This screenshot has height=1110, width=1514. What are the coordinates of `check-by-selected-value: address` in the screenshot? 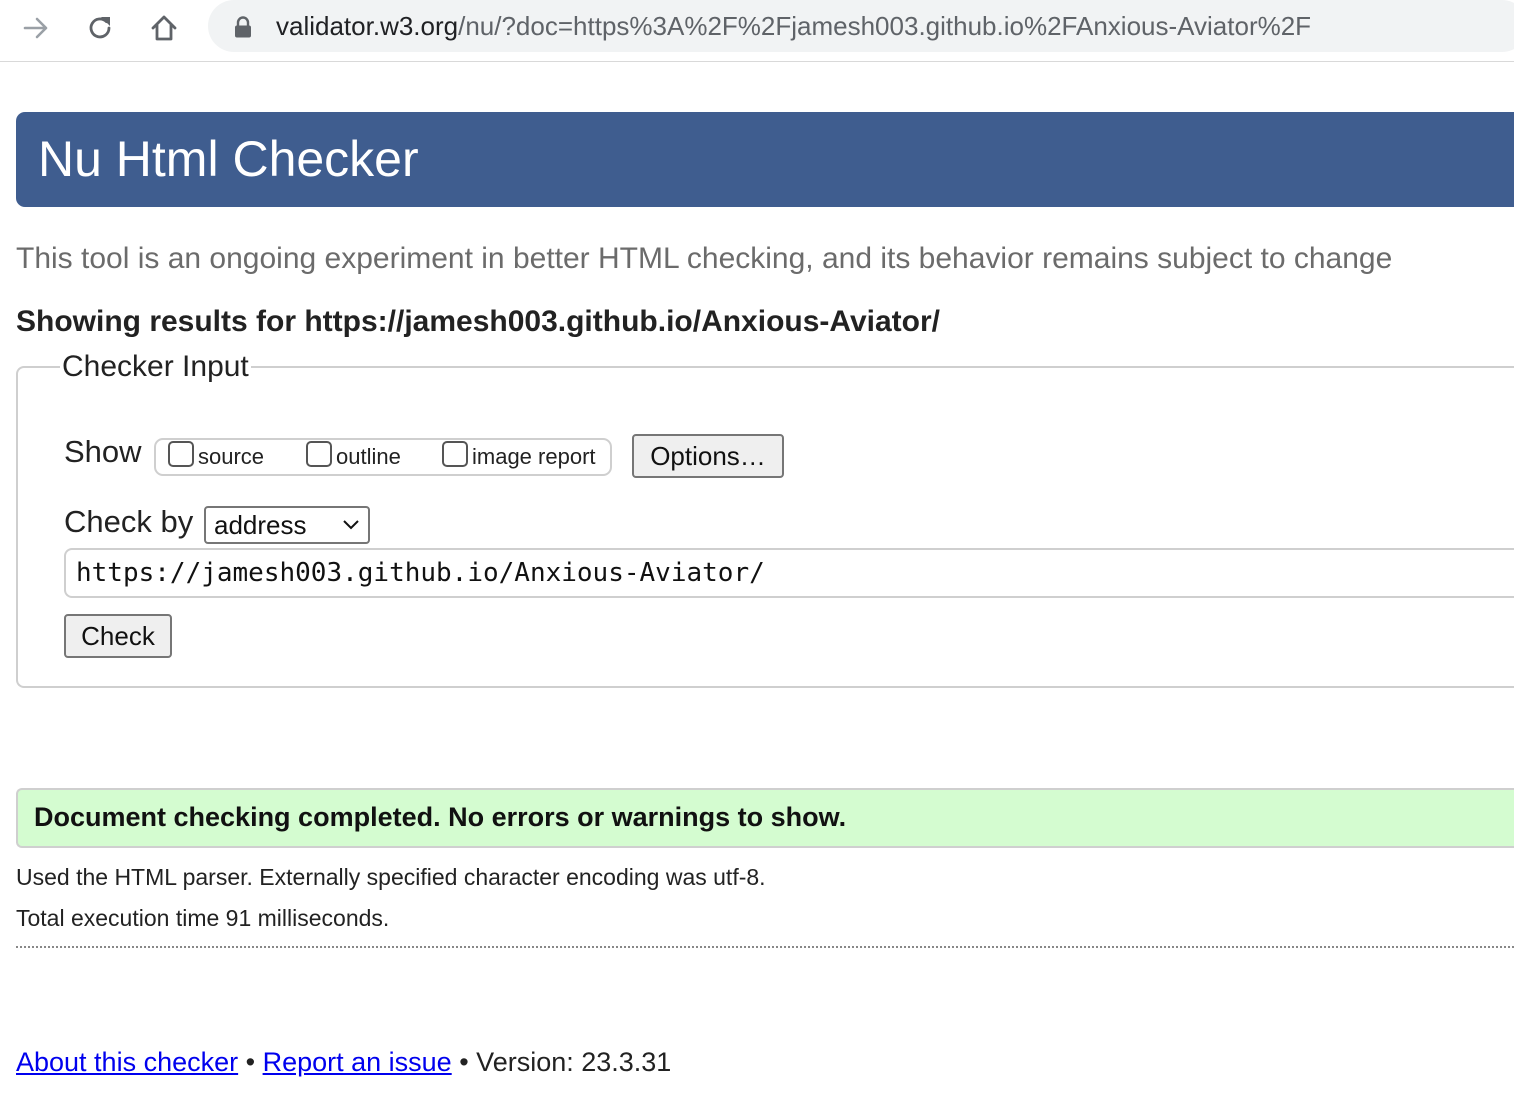 It's located at (260, 525).